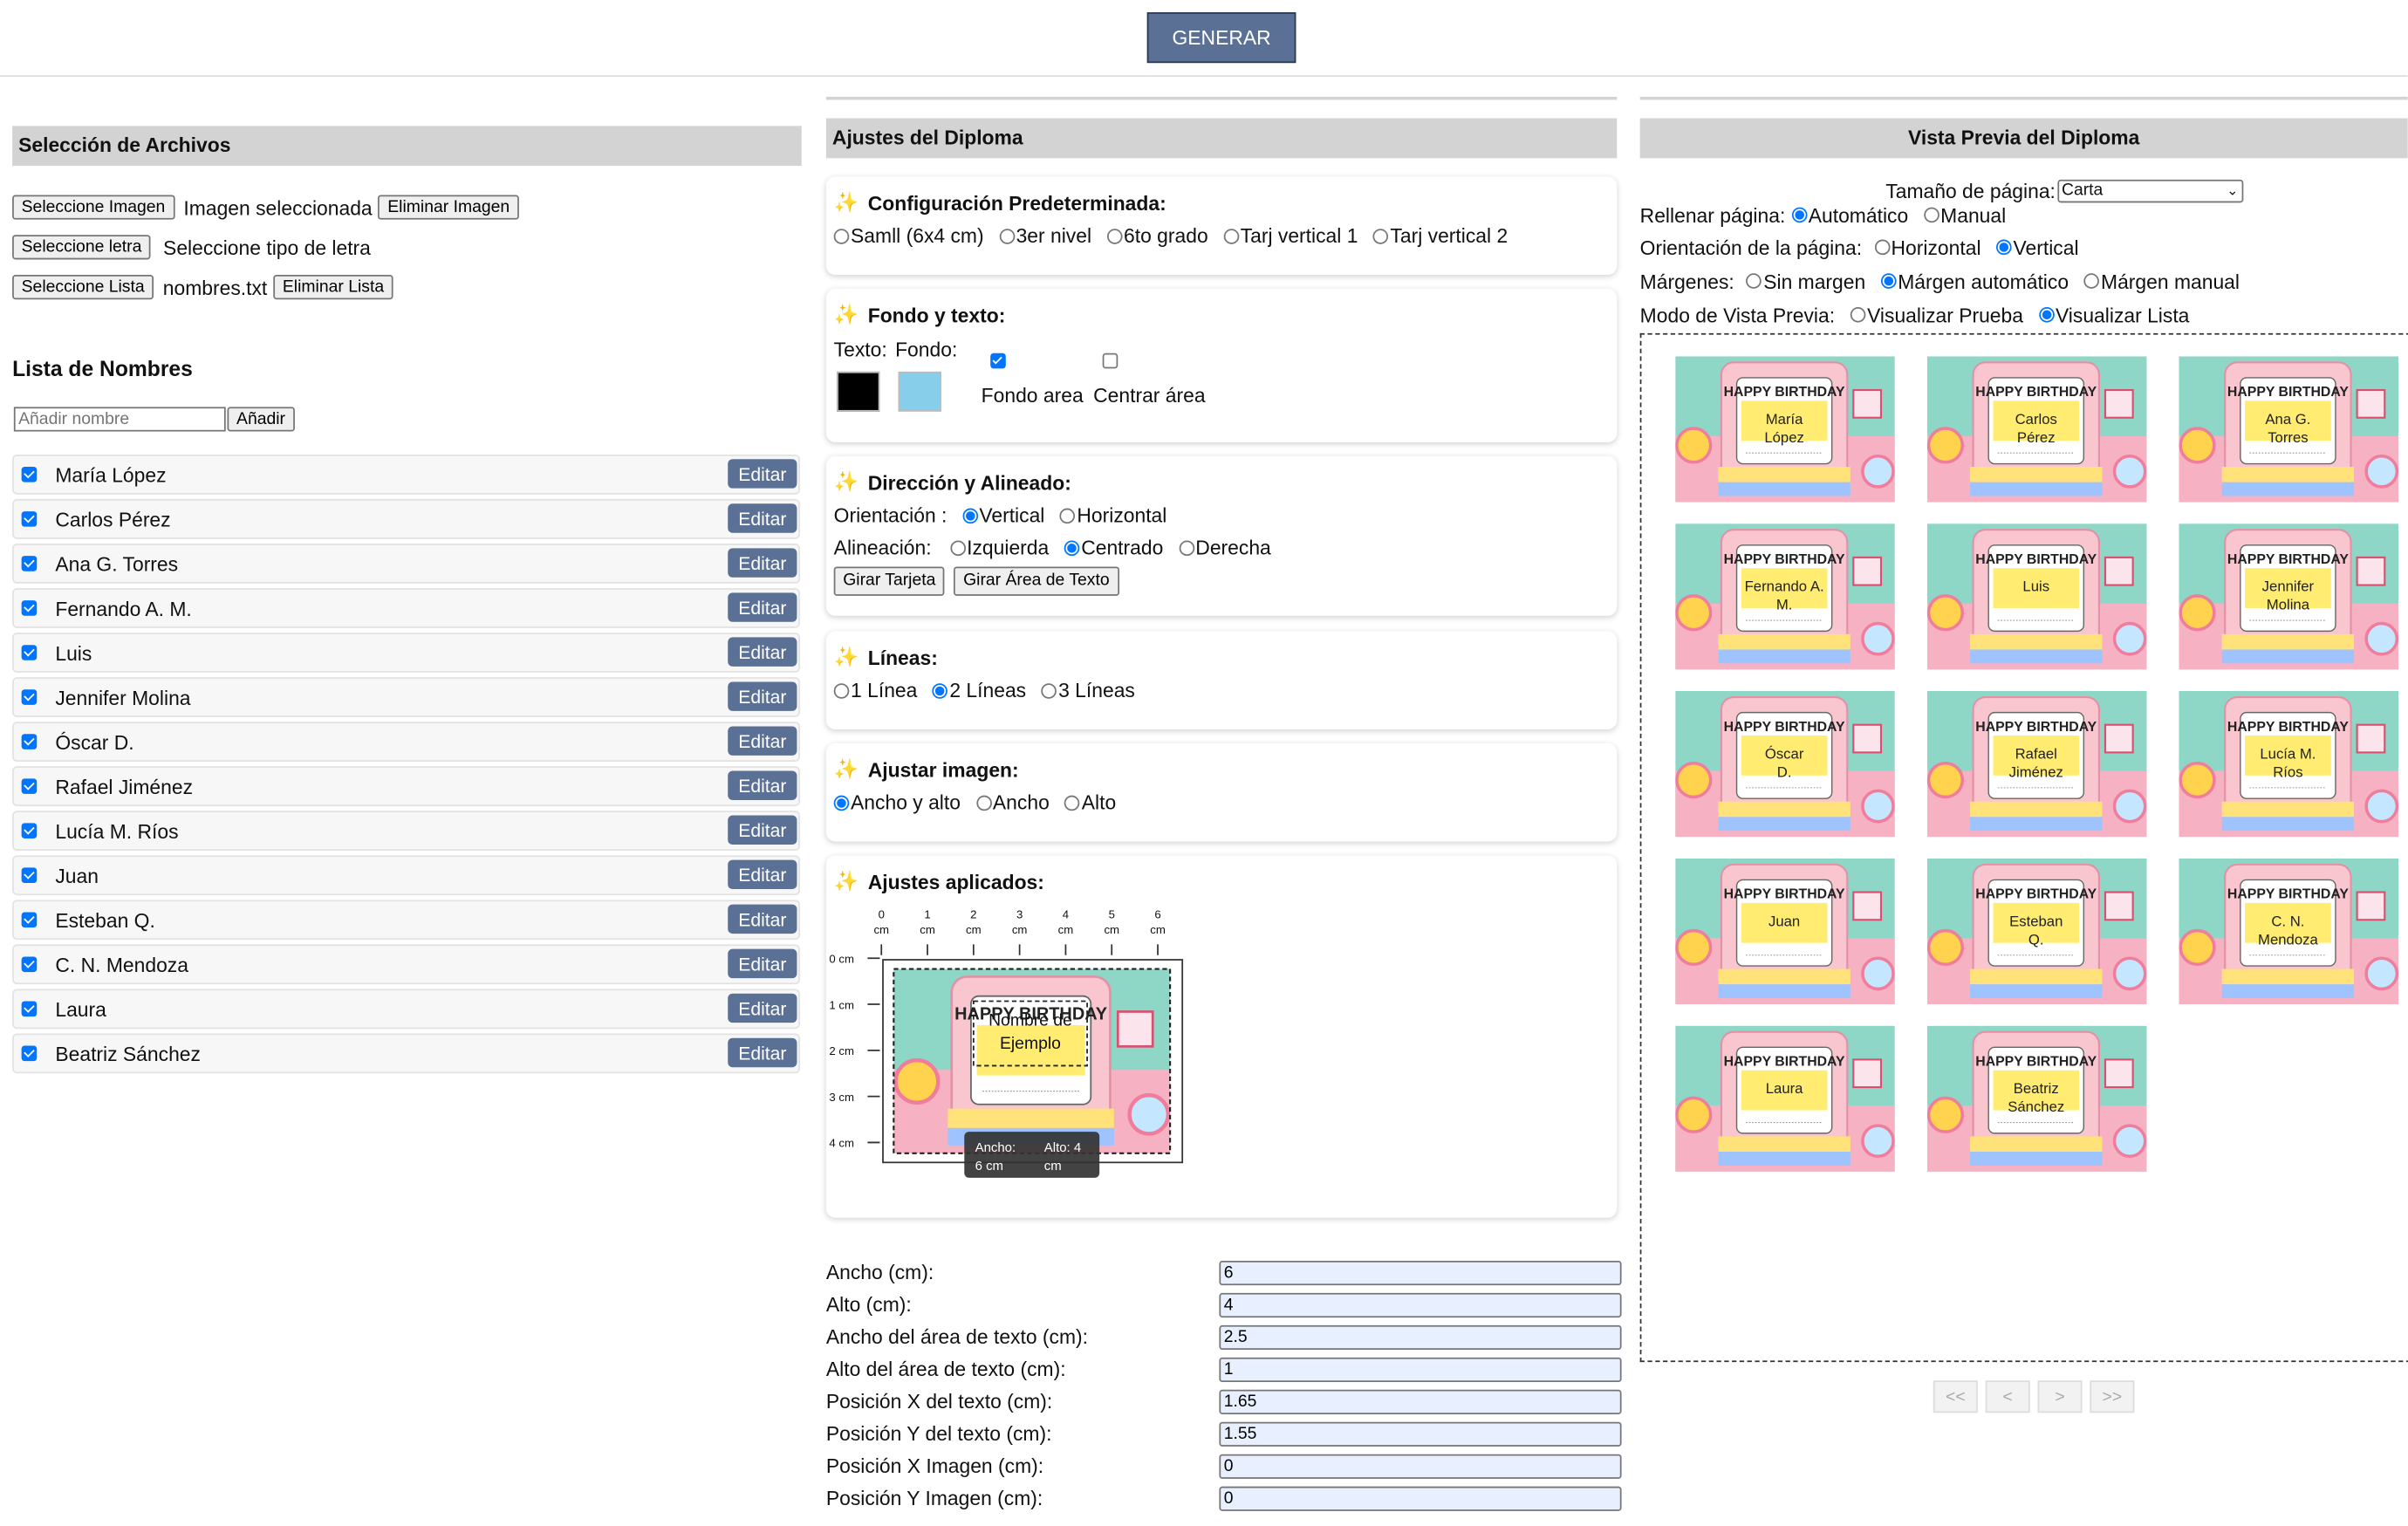 The height and width of the screenshot is (1526, 2408). Describe the element at coordinates (1088, 690) in the screenshot. I see `lines-radio-3: 3 Líneas` at that location.